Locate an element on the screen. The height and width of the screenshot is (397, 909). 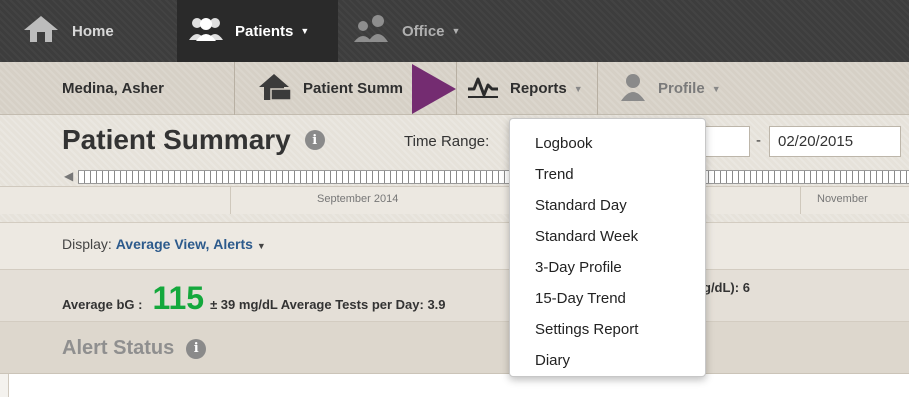
nav-home-label: Home is located at coordinates (93, 31).